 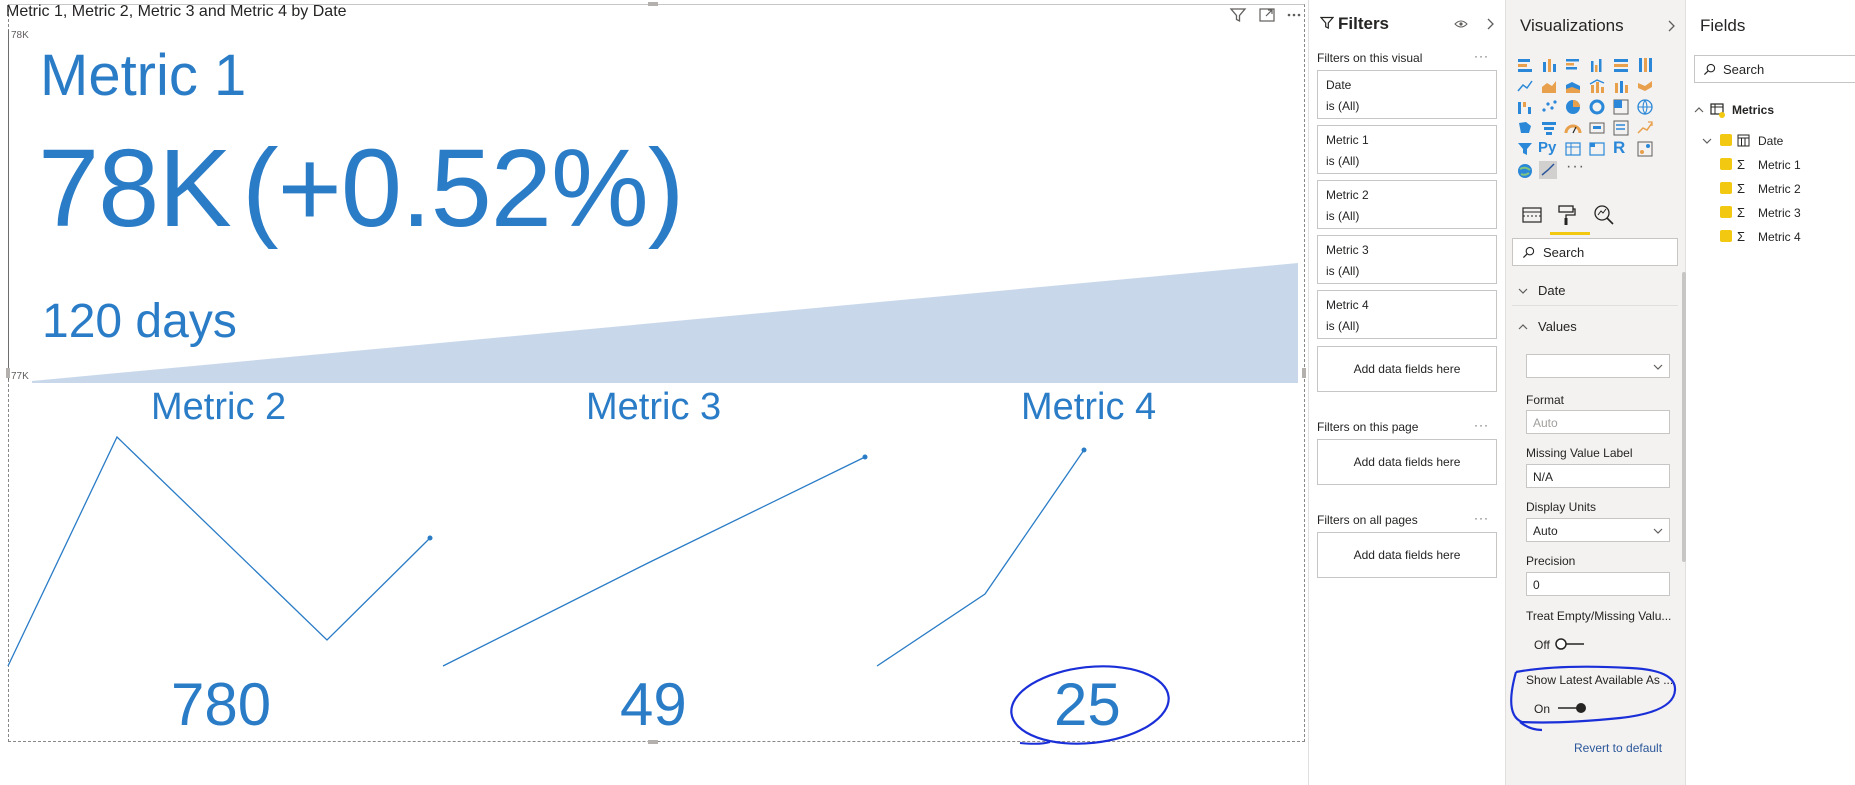 What do you see at coordinates (1621, 107) in the screenshot?
I see `treemap-icon` at bounding box center [1621, 107].